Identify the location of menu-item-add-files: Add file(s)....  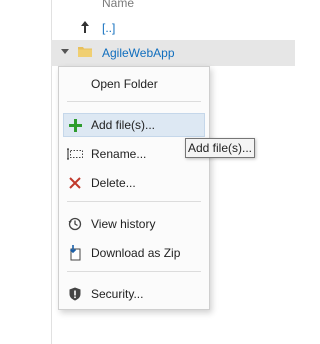
(134, 125).